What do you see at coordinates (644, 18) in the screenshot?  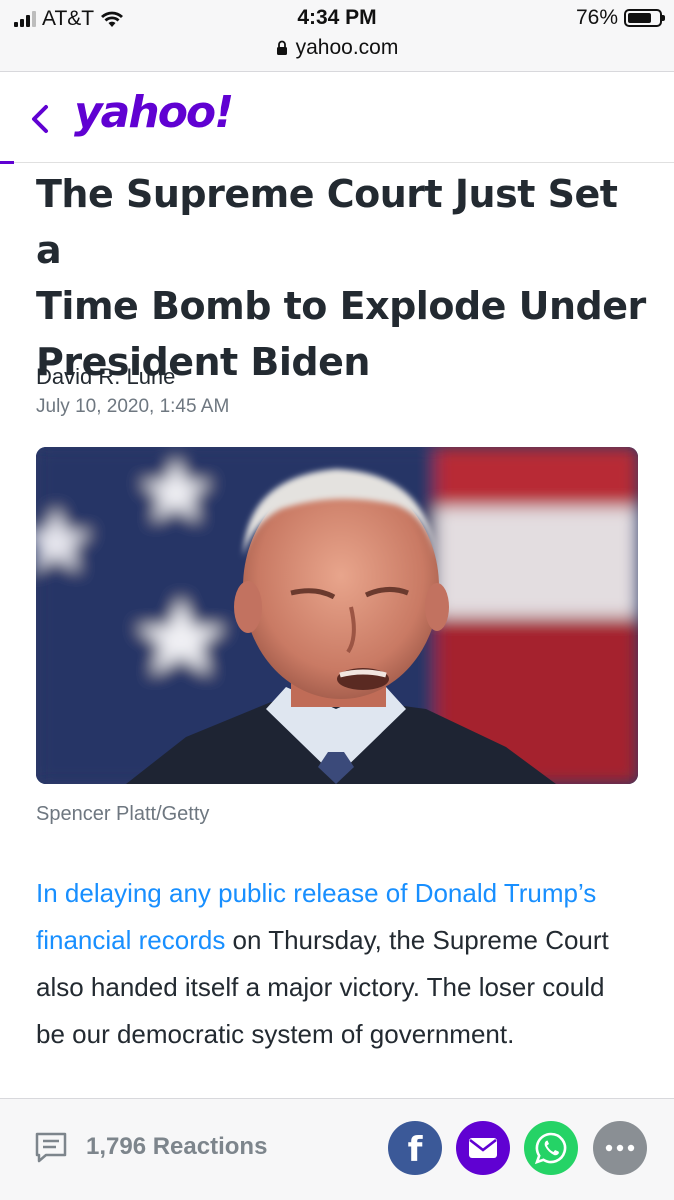 I see `battery-icon` at bounding box center [644, 18].